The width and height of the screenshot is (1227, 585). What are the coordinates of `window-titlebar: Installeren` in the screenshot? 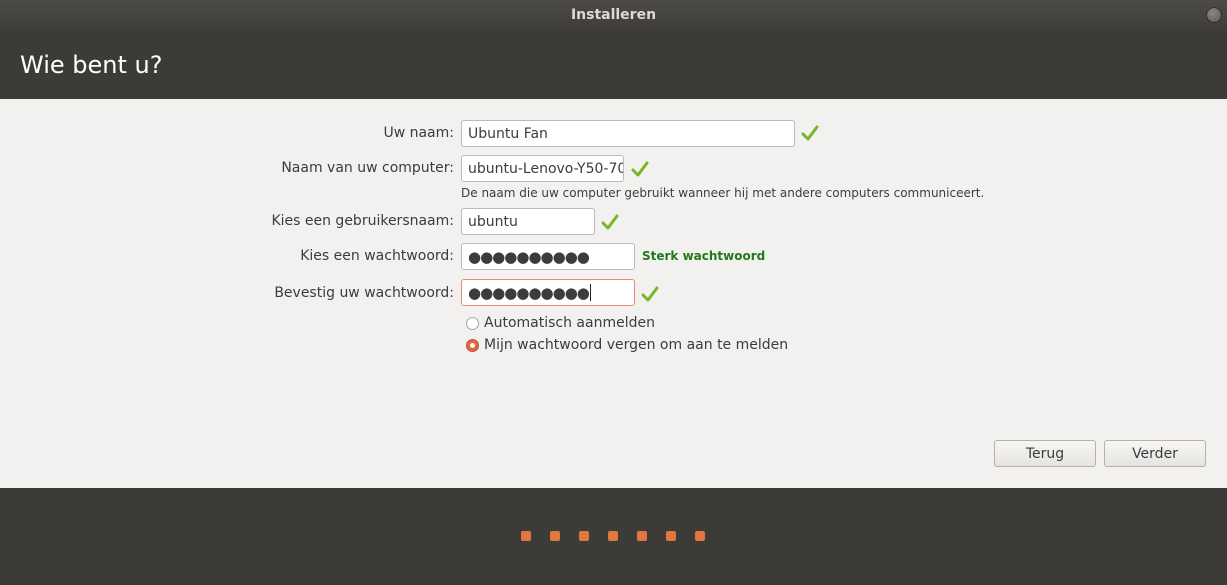 It's located at (613, 15).